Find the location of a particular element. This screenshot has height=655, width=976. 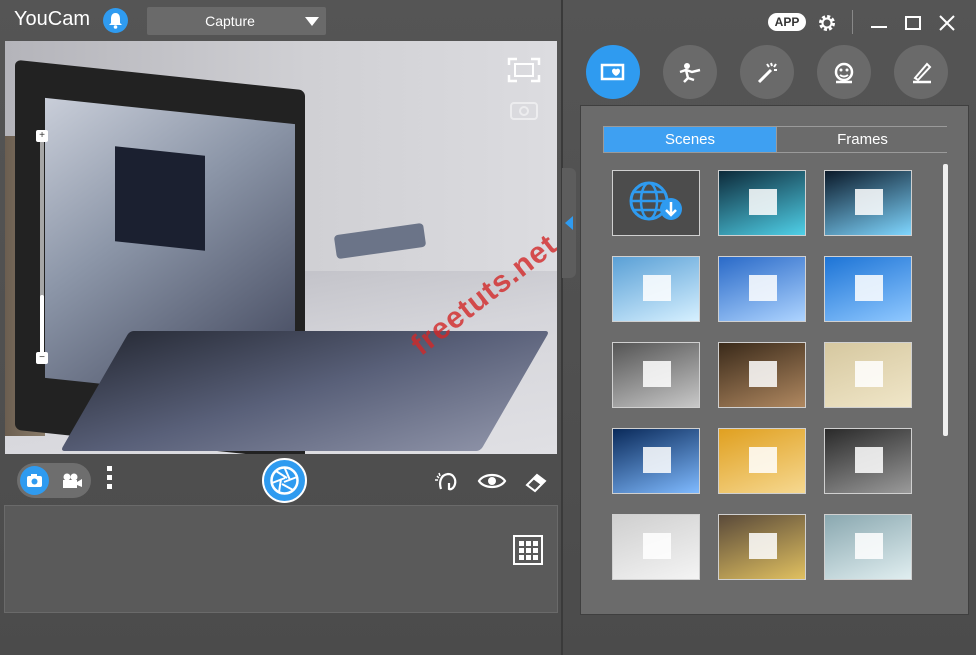

notification-bell-icon is located at coordinates (115, 20).